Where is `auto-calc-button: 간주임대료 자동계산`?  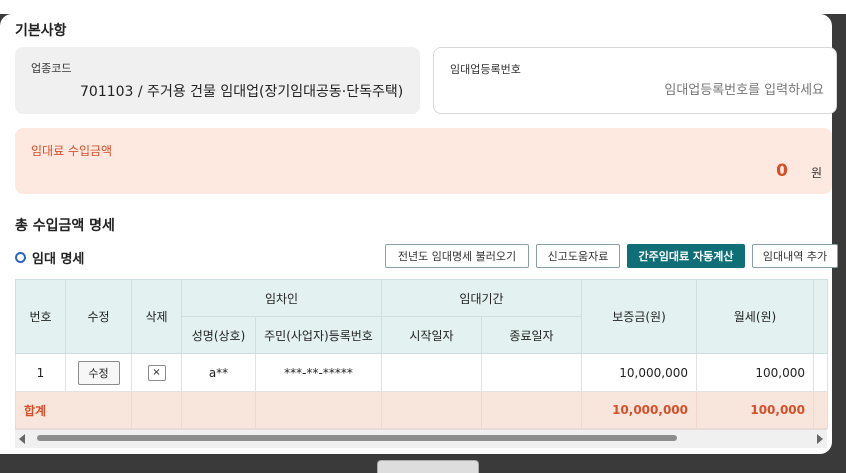
auto-calc-button: 간주임대료 자동계산 is located at coordinates (686, 256).